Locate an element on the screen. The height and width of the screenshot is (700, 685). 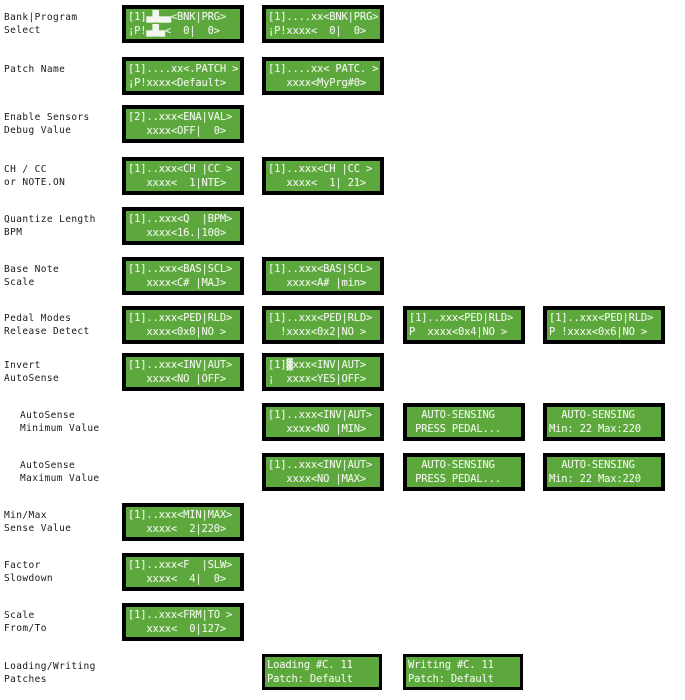
row-label-line2: Debug Value is located at coordinates (38, 130).